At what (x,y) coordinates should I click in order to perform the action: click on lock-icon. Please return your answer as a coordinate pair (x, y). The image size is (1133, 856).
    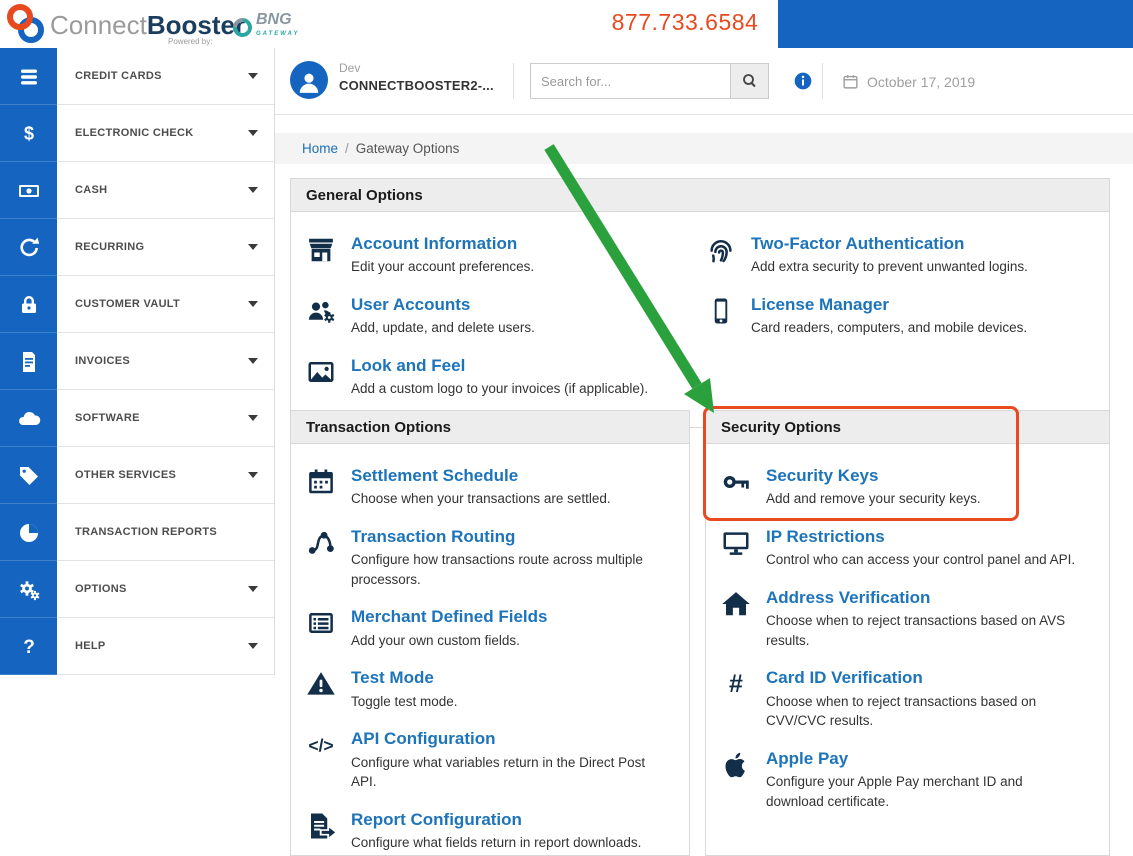
    Looking at the image, I should click on (28, 304).